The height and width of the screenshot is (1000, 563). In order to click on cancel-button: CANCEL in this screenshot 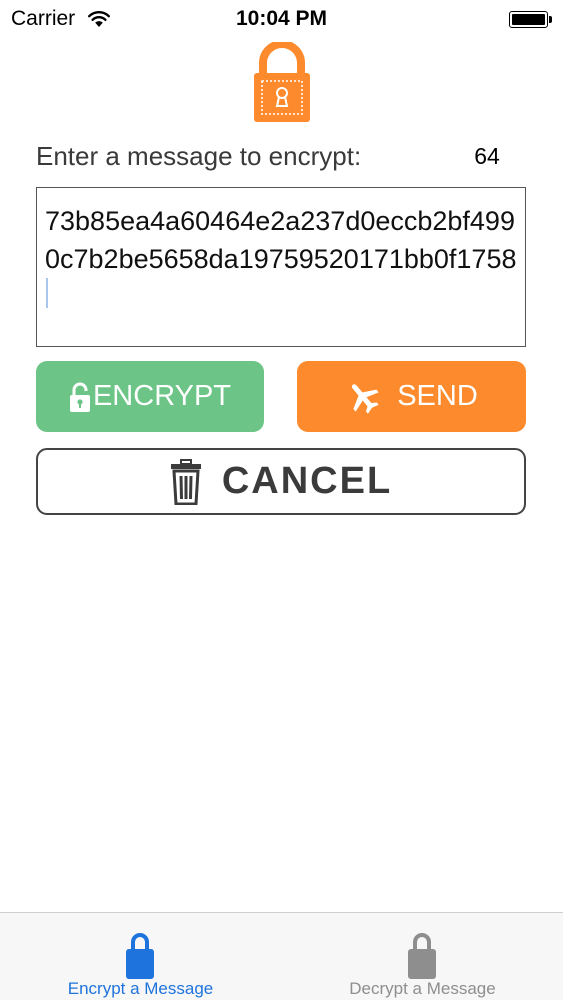, I will do `click(281, 481)`.